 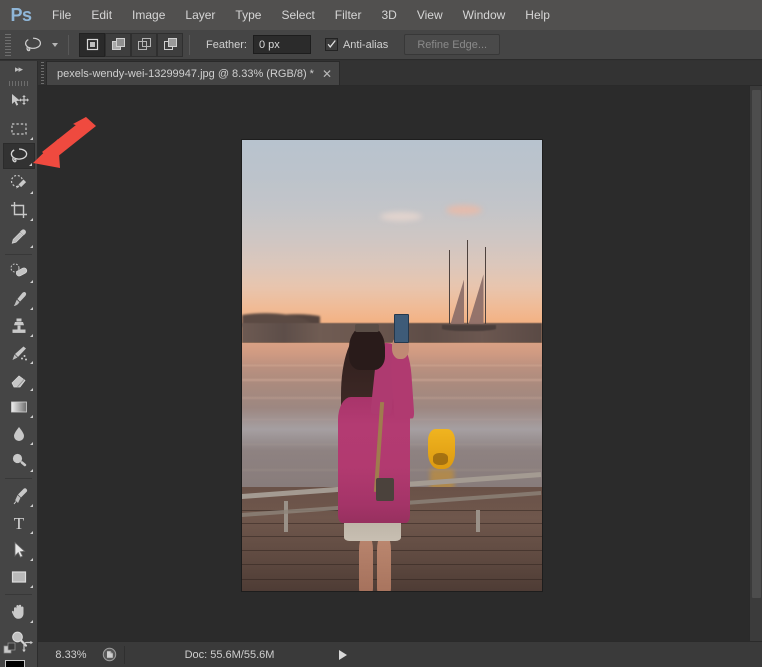 What do you see at coordinates (248, 15) in the screenshot?
I see `menu-item-type: Type` at bounding box center [248, 15].